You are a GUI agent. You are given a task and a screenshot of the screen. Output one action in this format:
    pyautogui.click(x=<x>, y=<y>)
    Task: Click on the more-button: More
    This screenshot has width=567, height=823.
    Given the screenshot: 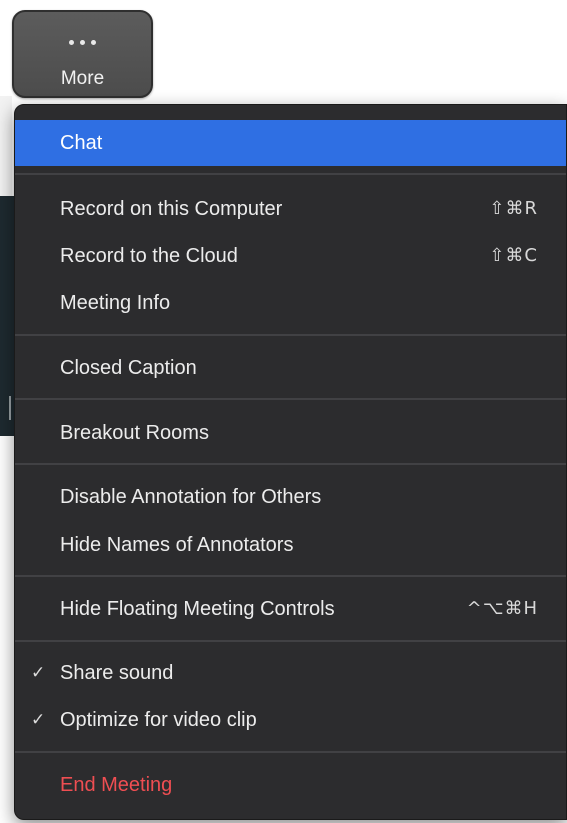 What is the action you would take?
    pyautogui.click(x=82, y=54)
    